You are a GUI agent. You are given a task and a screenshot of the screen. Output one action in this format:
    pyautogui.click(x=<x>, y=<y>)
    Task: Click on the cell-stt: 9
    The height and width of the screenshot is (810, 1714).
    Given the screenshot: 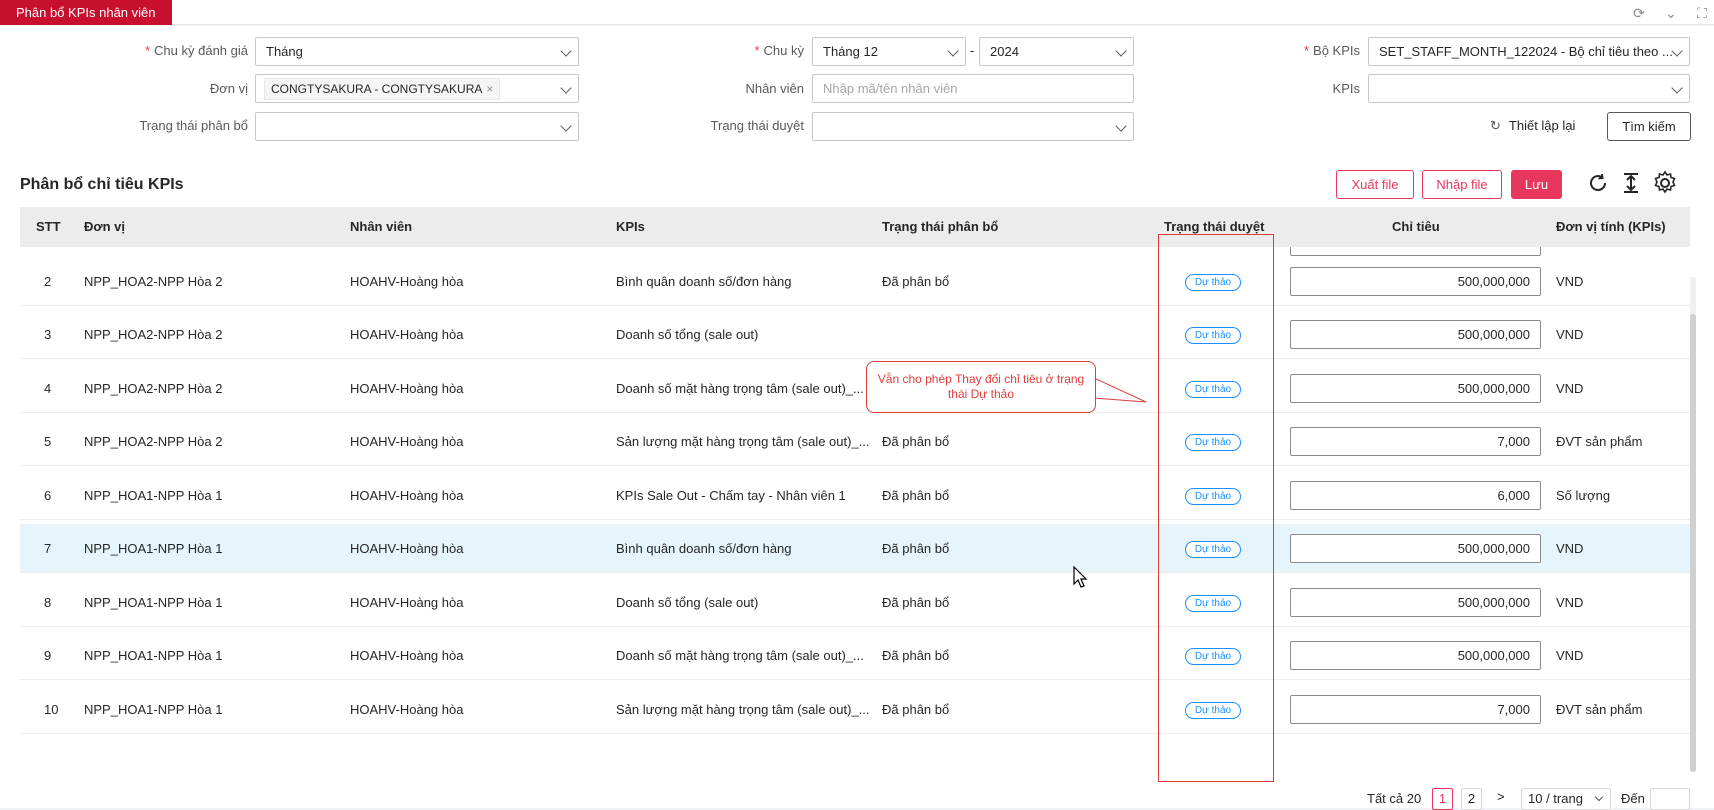 What is the action you would take?
    pyautogui.click(x=48, y=655)
    